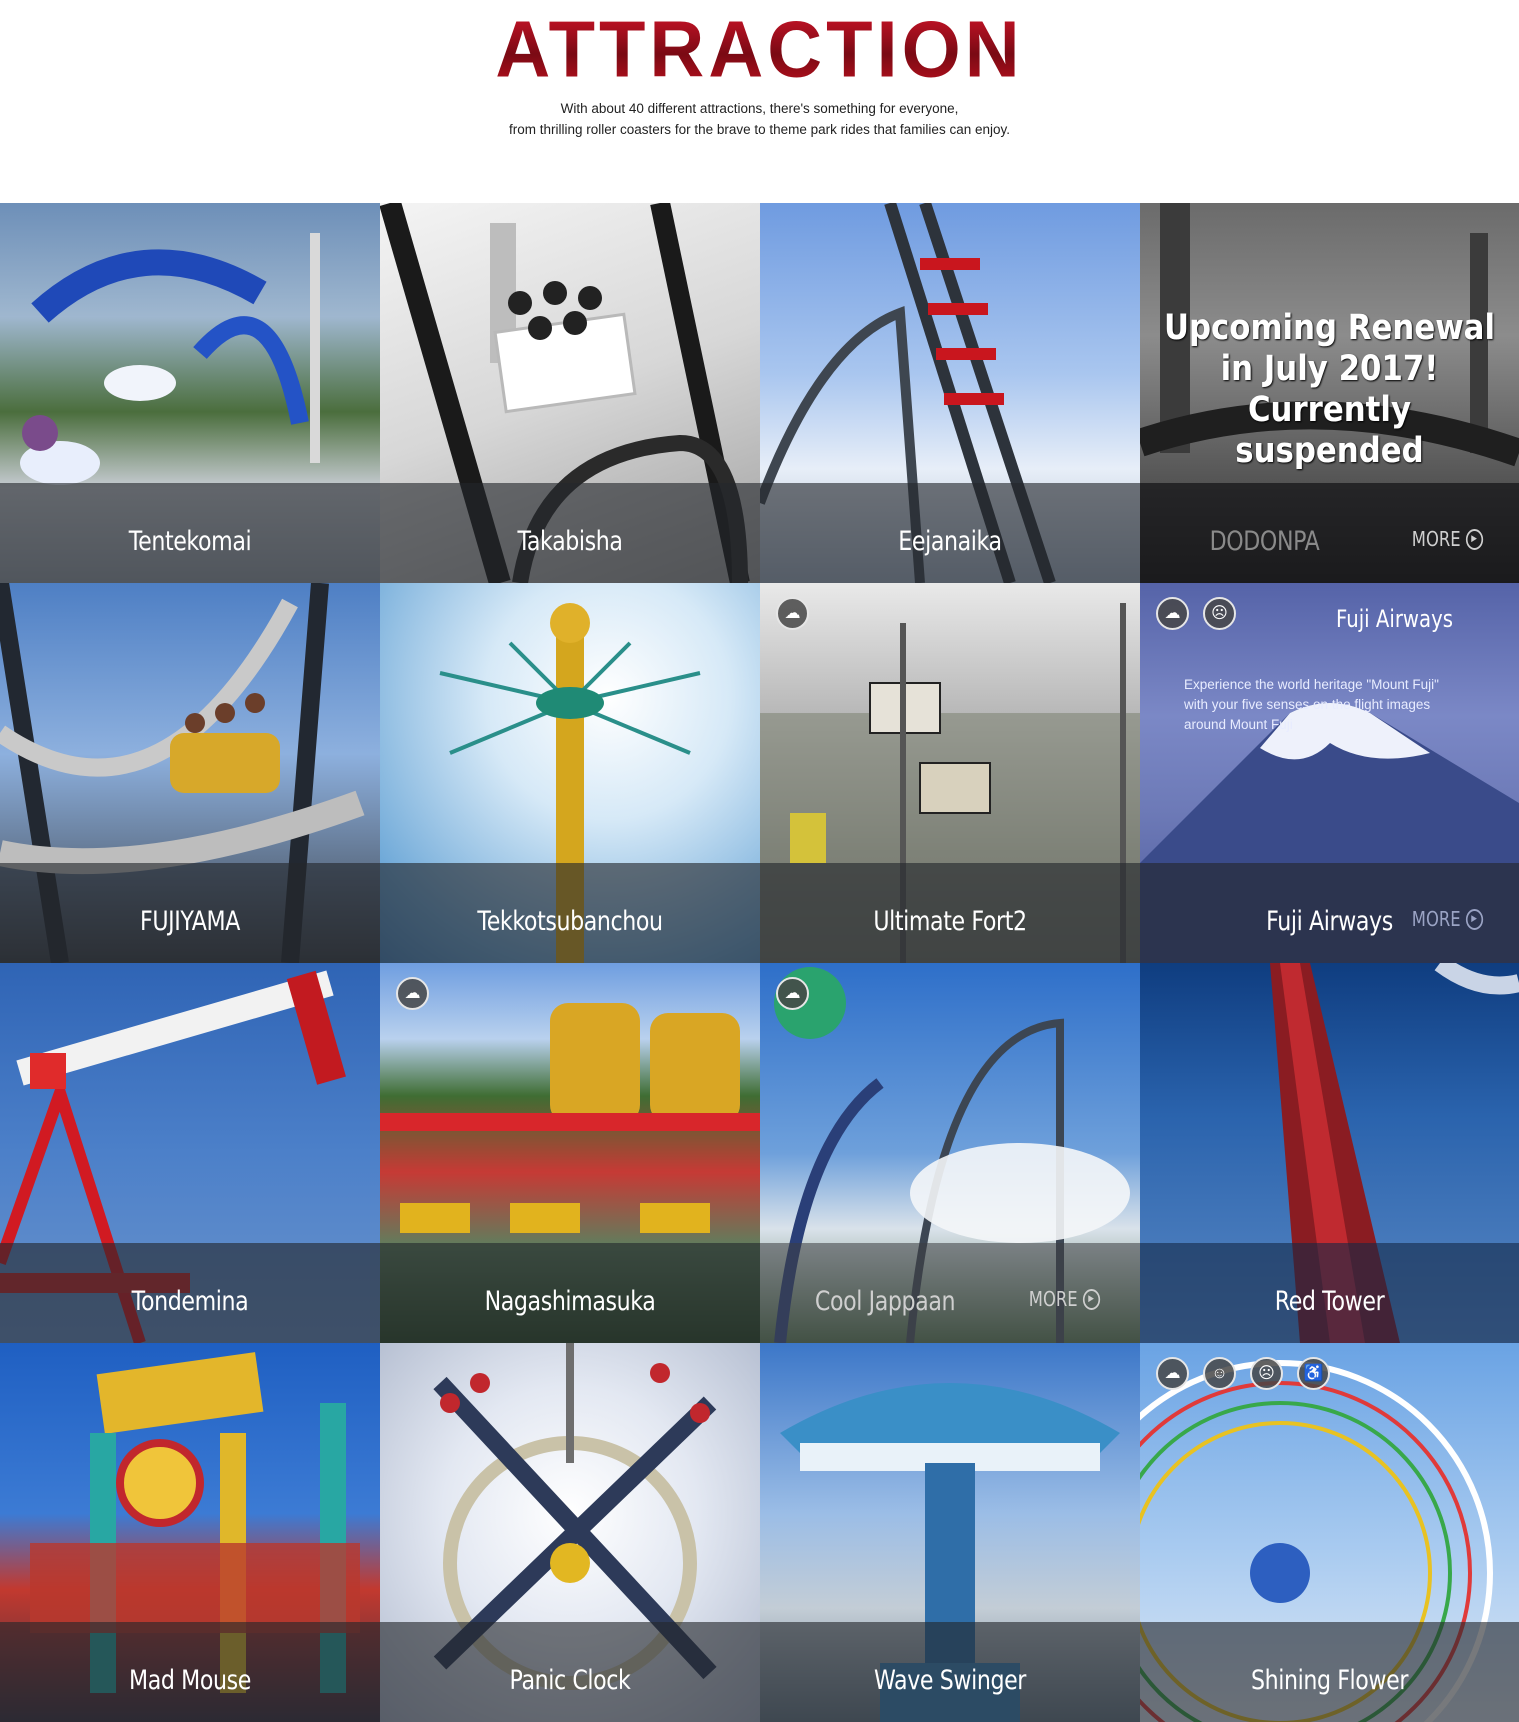 This screenshot has height=1722, width=1519. What do you see at coordinates (570, 773) in the screenshot?
I see `attraction-card-tekkotsubanchou: Tekkotsubanchou` at bounding box center [570, 773].